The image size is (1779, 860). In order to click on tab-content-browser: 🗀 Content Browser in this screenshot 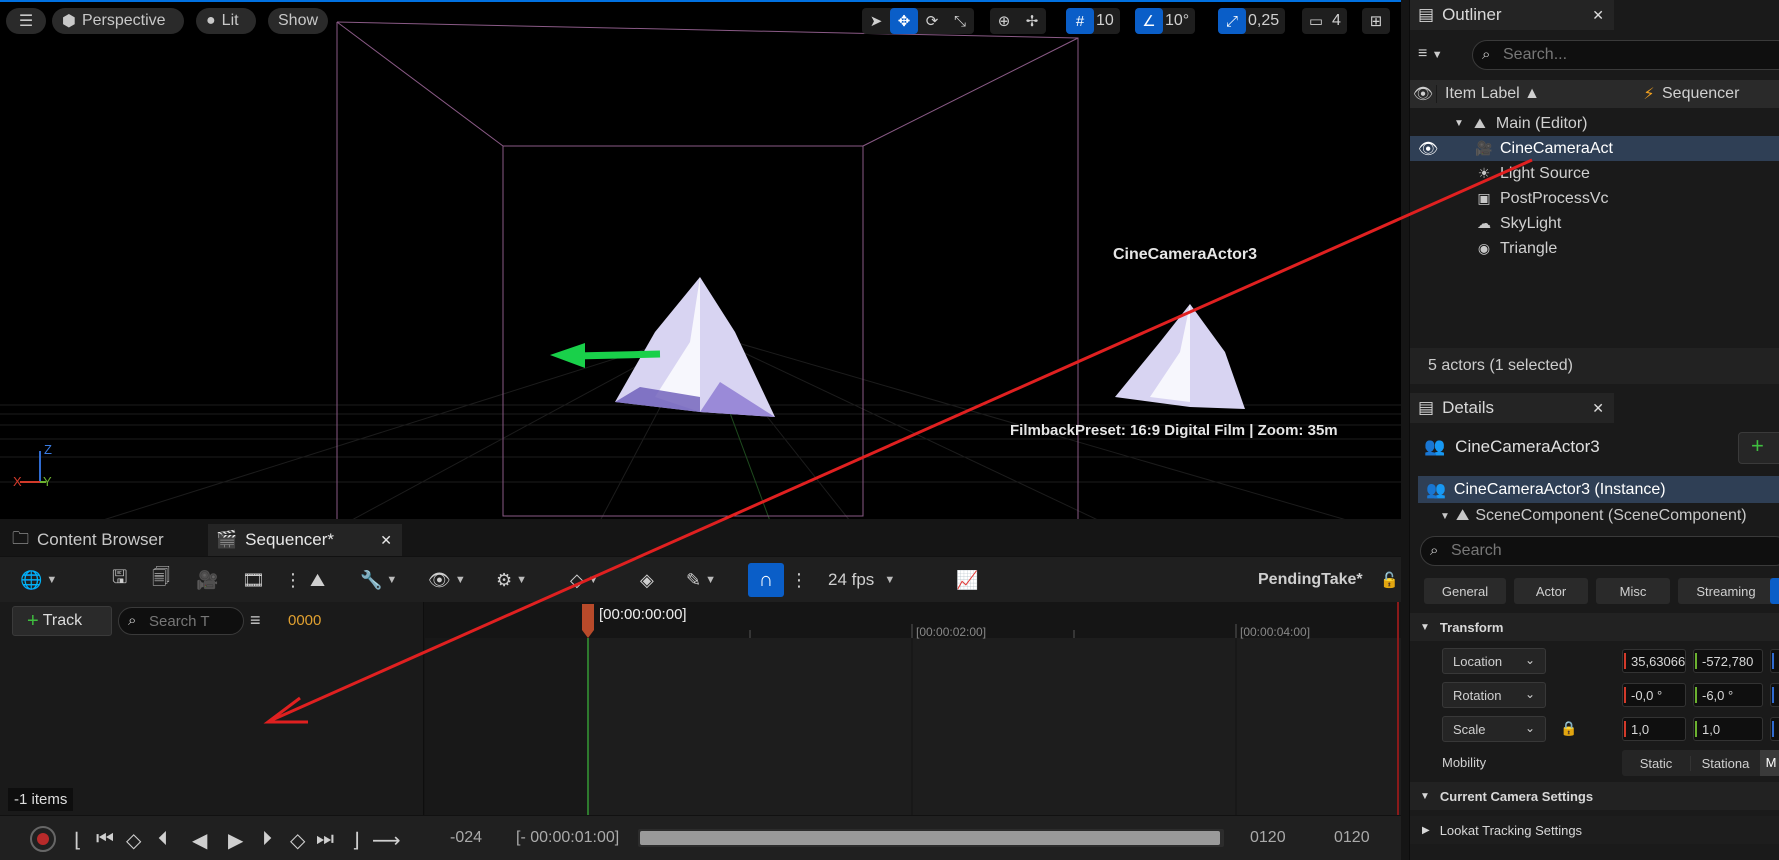, I will do `click(104, 540)`.